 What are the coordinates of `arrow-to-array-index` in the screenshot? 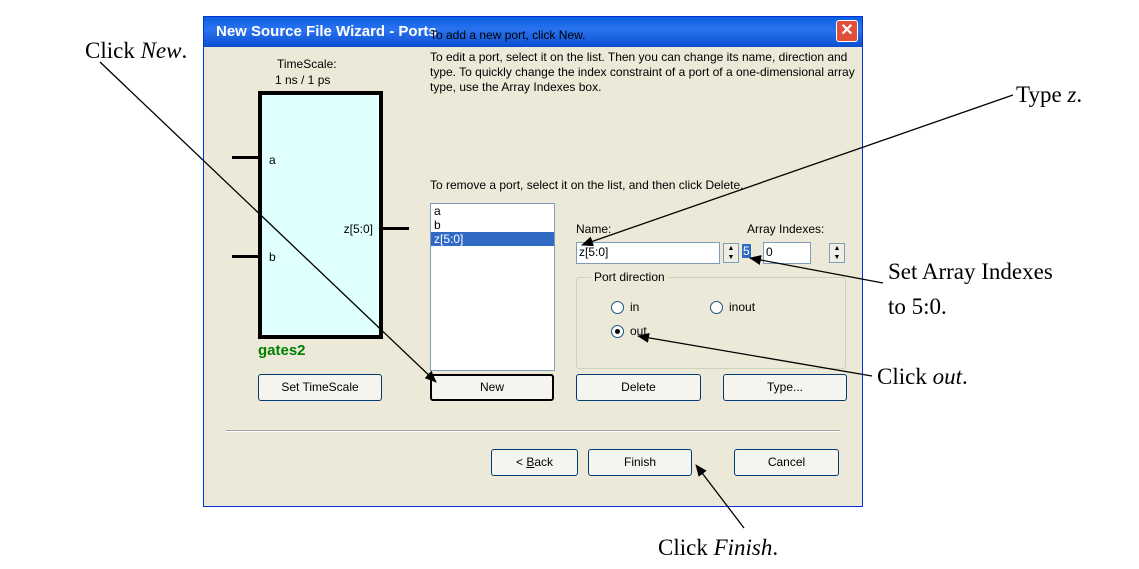 It's located at (816, 269).